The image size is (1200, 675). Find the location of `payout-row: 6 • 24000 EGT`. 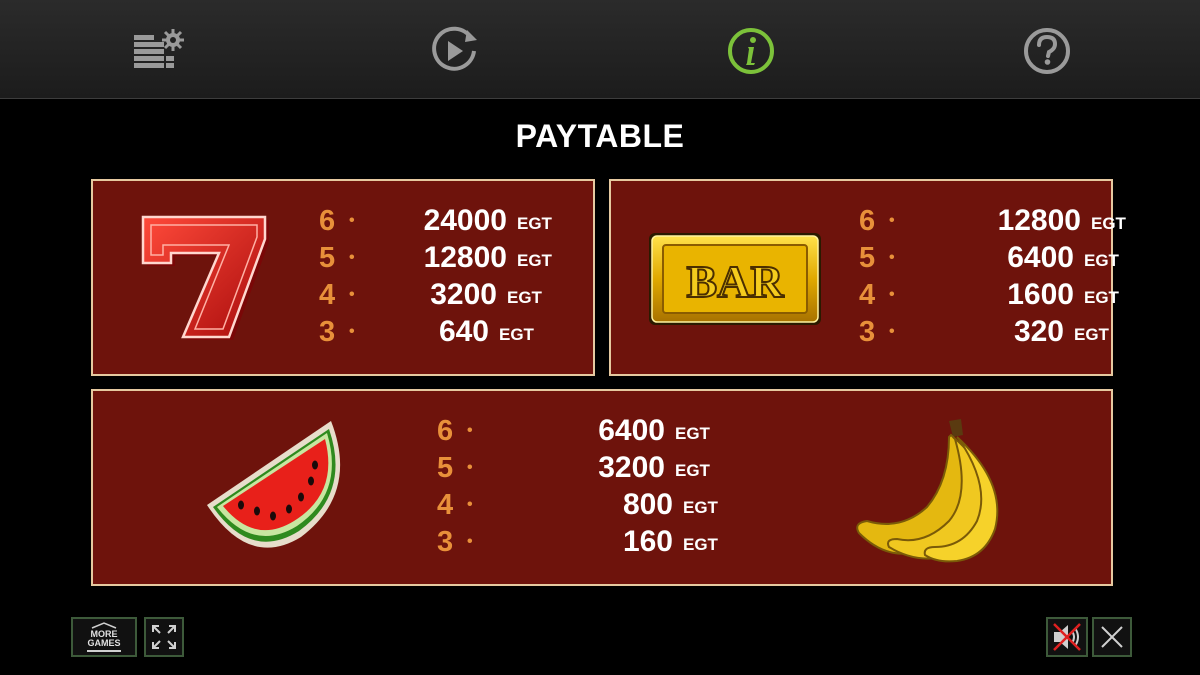

payout-row: 6 • 24000 EGT is located at coordinates (435, 221).